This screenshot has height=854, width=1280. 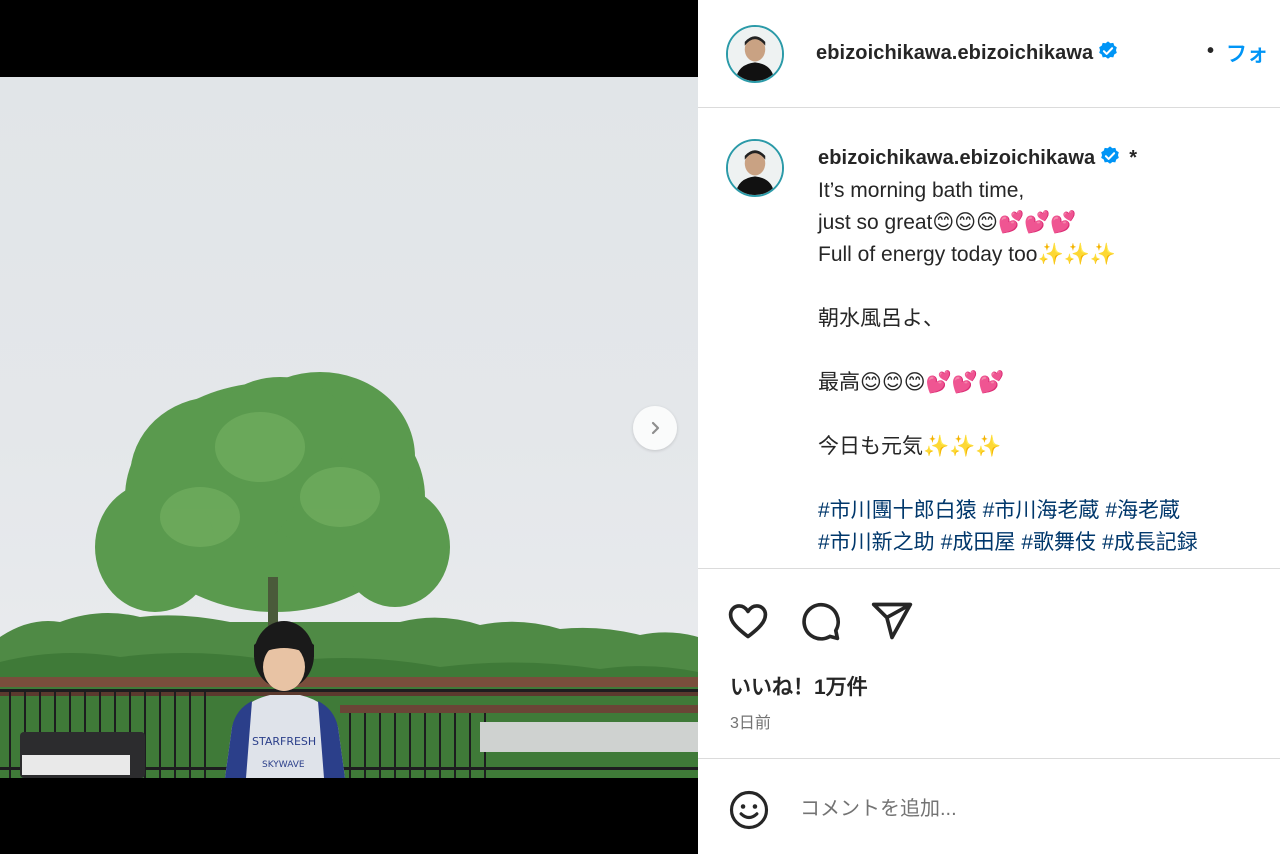 I want to click on paper-plane-icon, so click(x=892, y=621).